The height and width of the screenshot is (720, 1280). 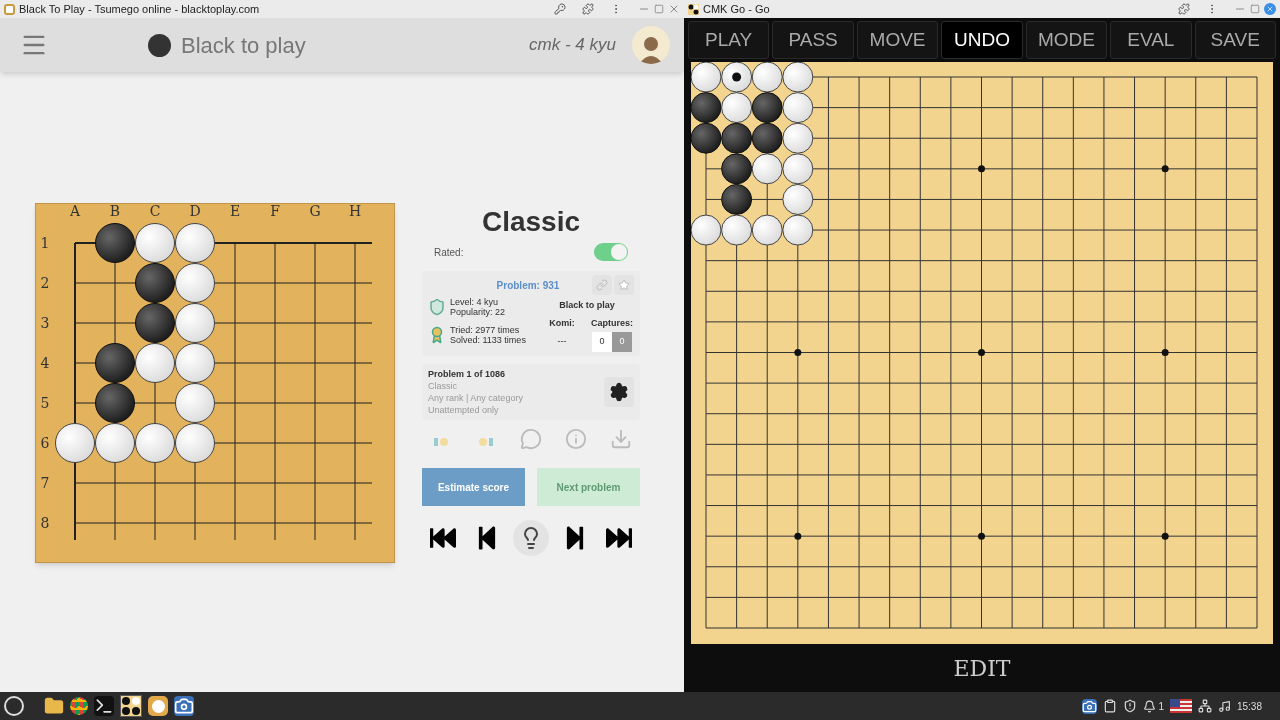 I want to click on toolbar-tab: SAVE, so click(x=1235, y=40).